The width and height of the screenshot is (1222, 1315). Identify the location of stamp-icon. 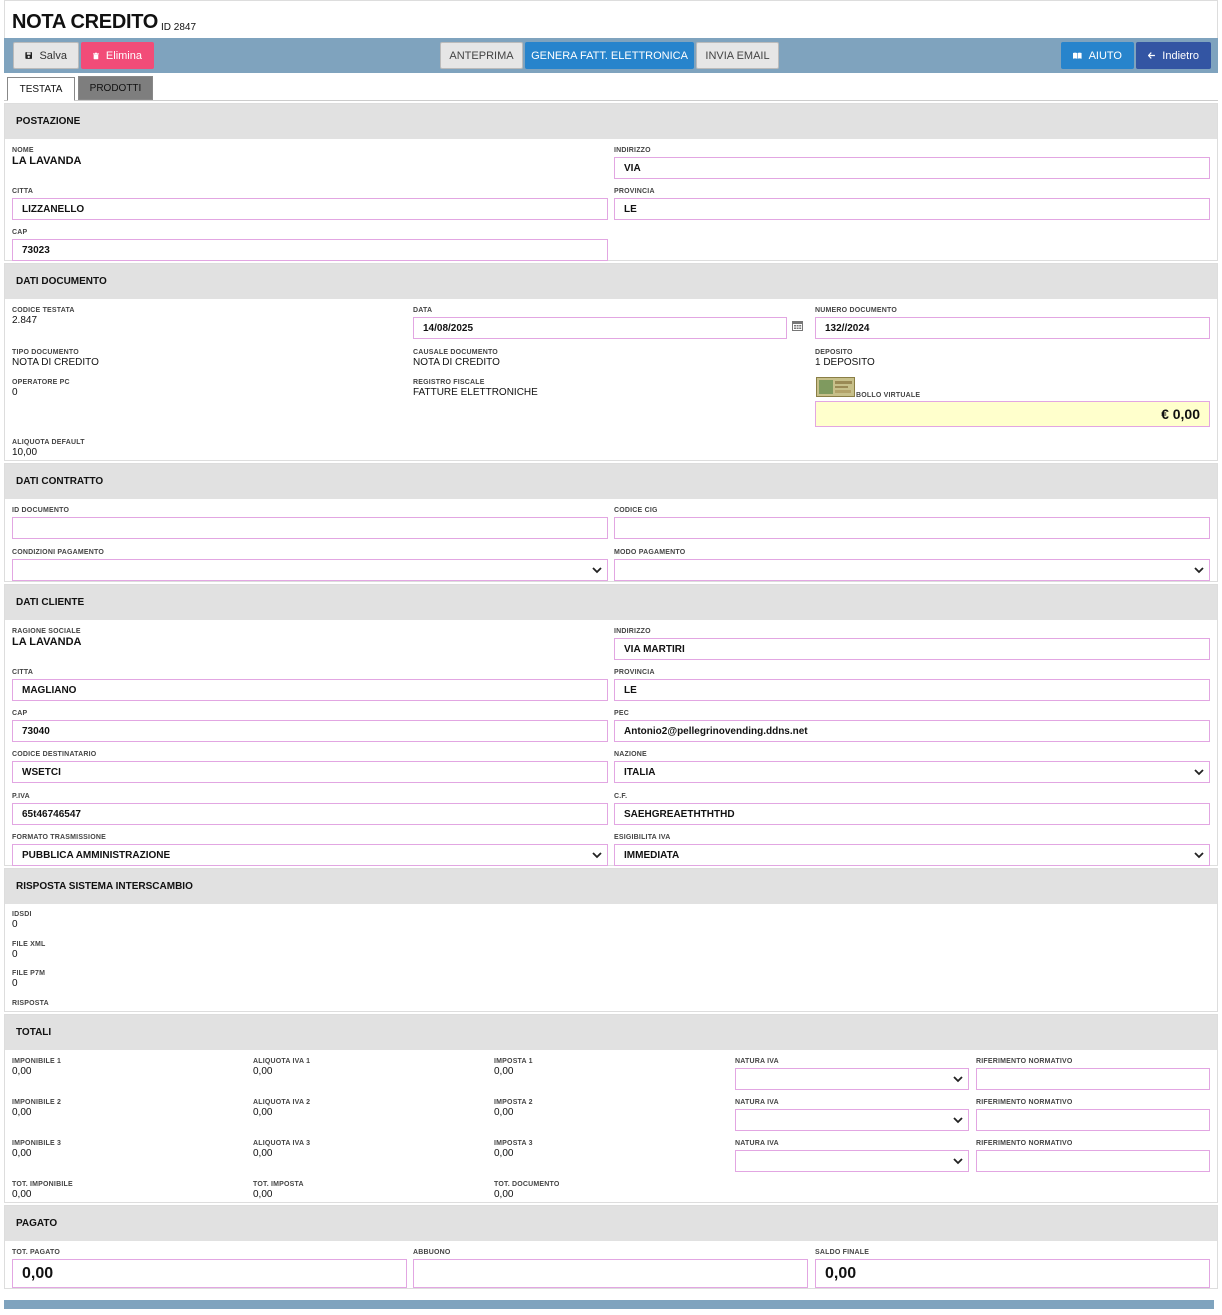
(835, 387).